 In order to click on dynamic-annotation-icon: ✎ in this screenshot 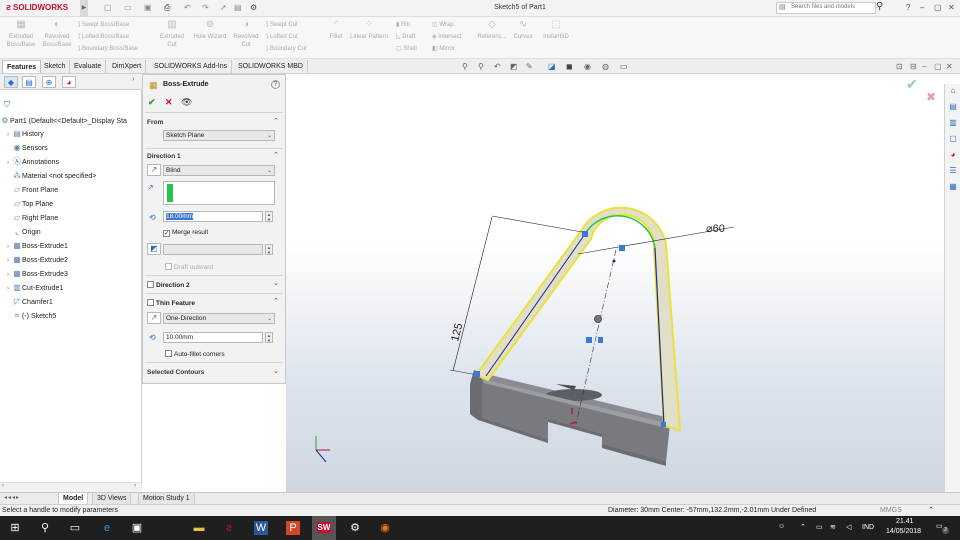, I will do `click(529, 66)`.